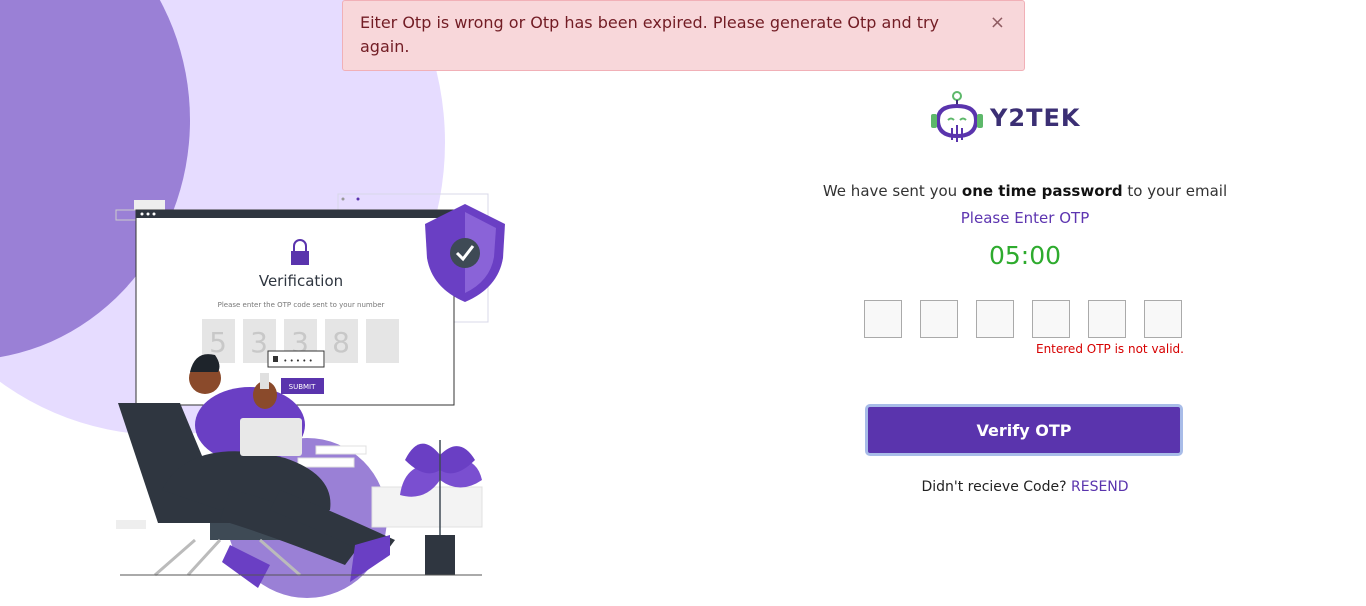 This screenshot has height=606, width=1366. I want to click on otp-timer: 05:00, so click(1025, 255).